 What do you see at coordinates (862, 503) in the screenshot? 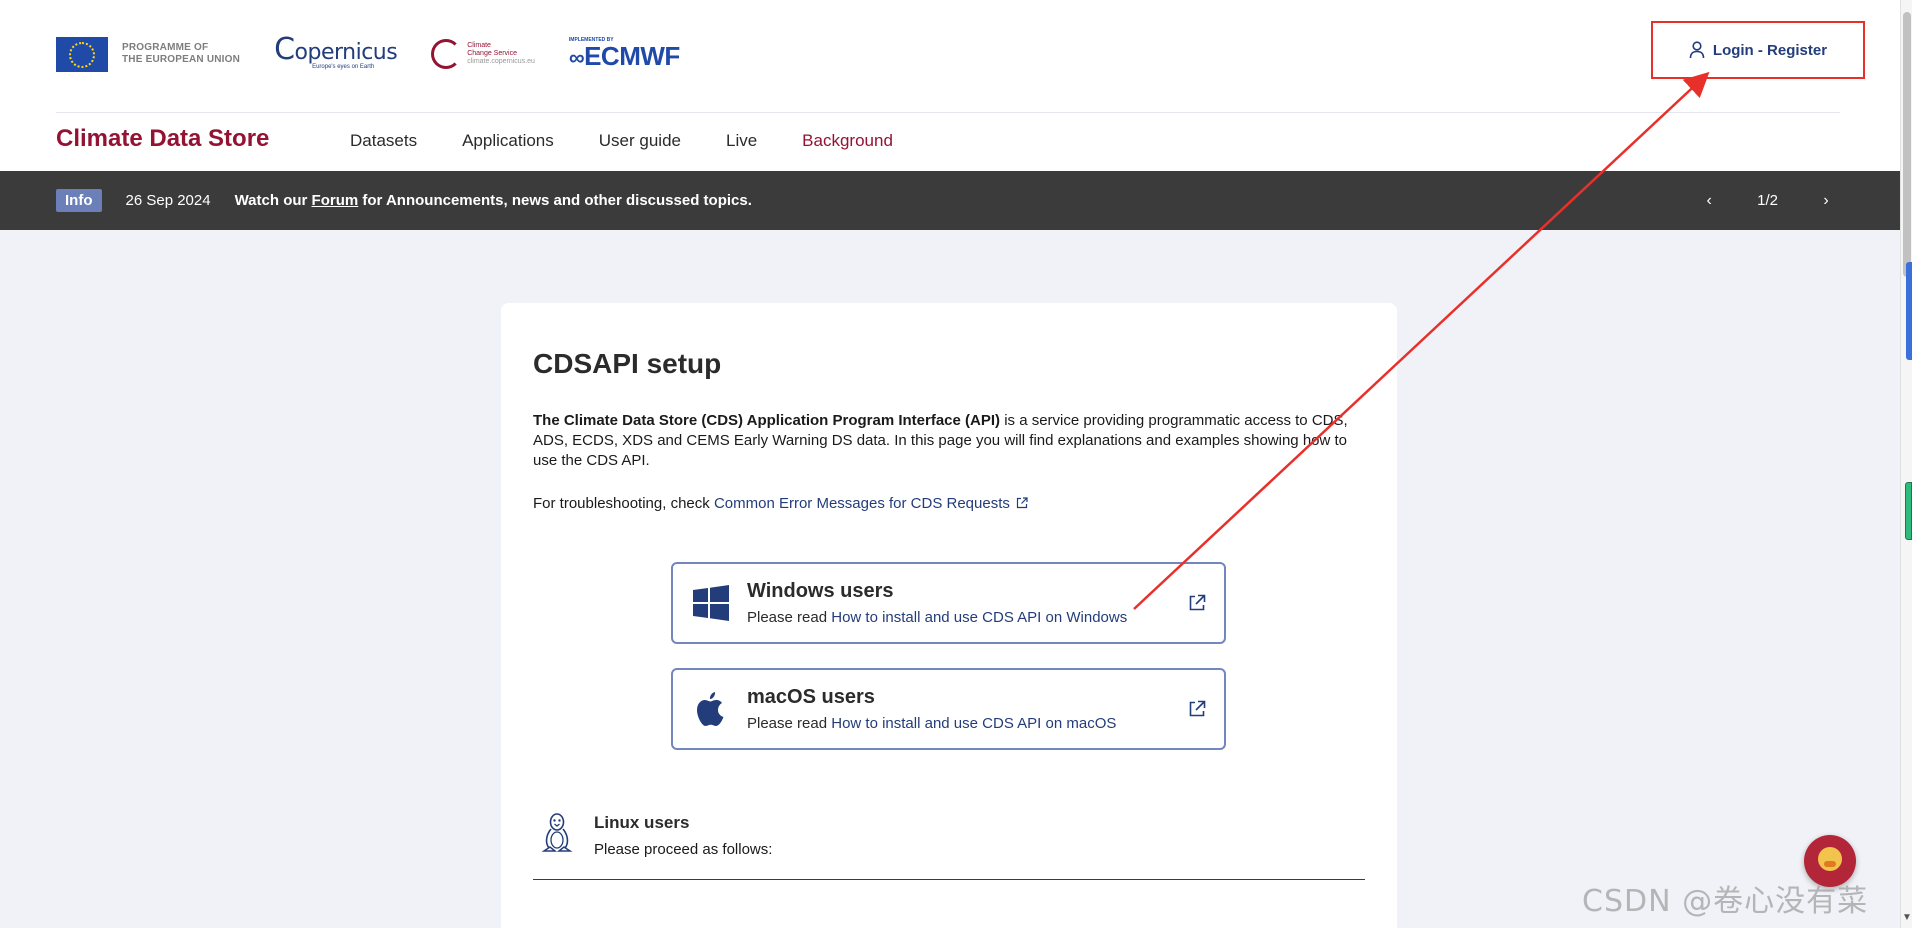
I see `common-errors-link: Common Error Messages for CDS Requests` at bounding box center [862, 503].